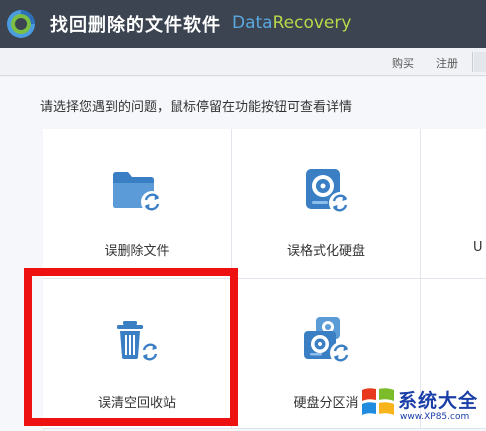  What do you see at coordinates (447, 63) in the screenshot?
I see `register-link: 注册` at bounding box center [447, 63].